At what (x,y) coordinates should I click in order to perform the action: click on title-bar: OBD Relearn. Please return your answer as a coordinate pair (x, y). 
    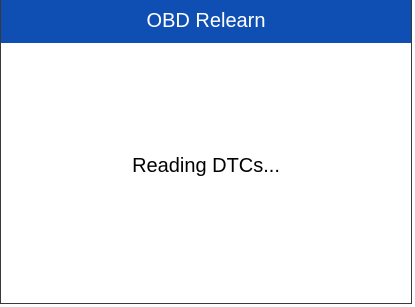
    Looking at the image, I should click on (206, 21).